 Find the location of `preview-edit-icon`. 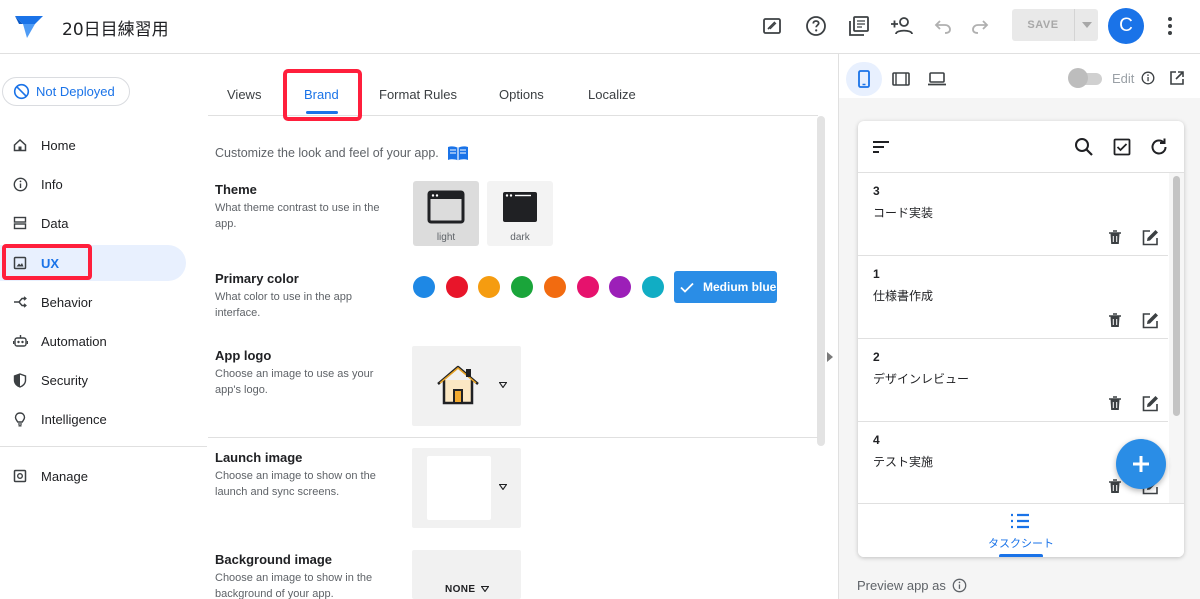

preview-edit-icon is located at coordinates (772, 26).